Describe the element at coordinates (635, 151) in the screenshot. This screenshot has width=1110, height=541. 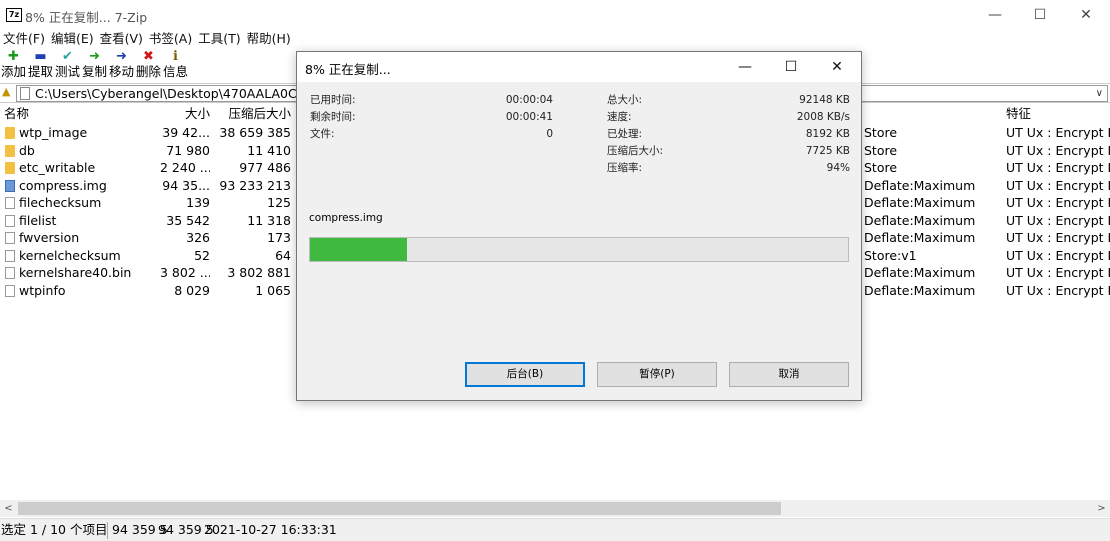
I see `packed-size-label: 压缩后大小:` at that location.